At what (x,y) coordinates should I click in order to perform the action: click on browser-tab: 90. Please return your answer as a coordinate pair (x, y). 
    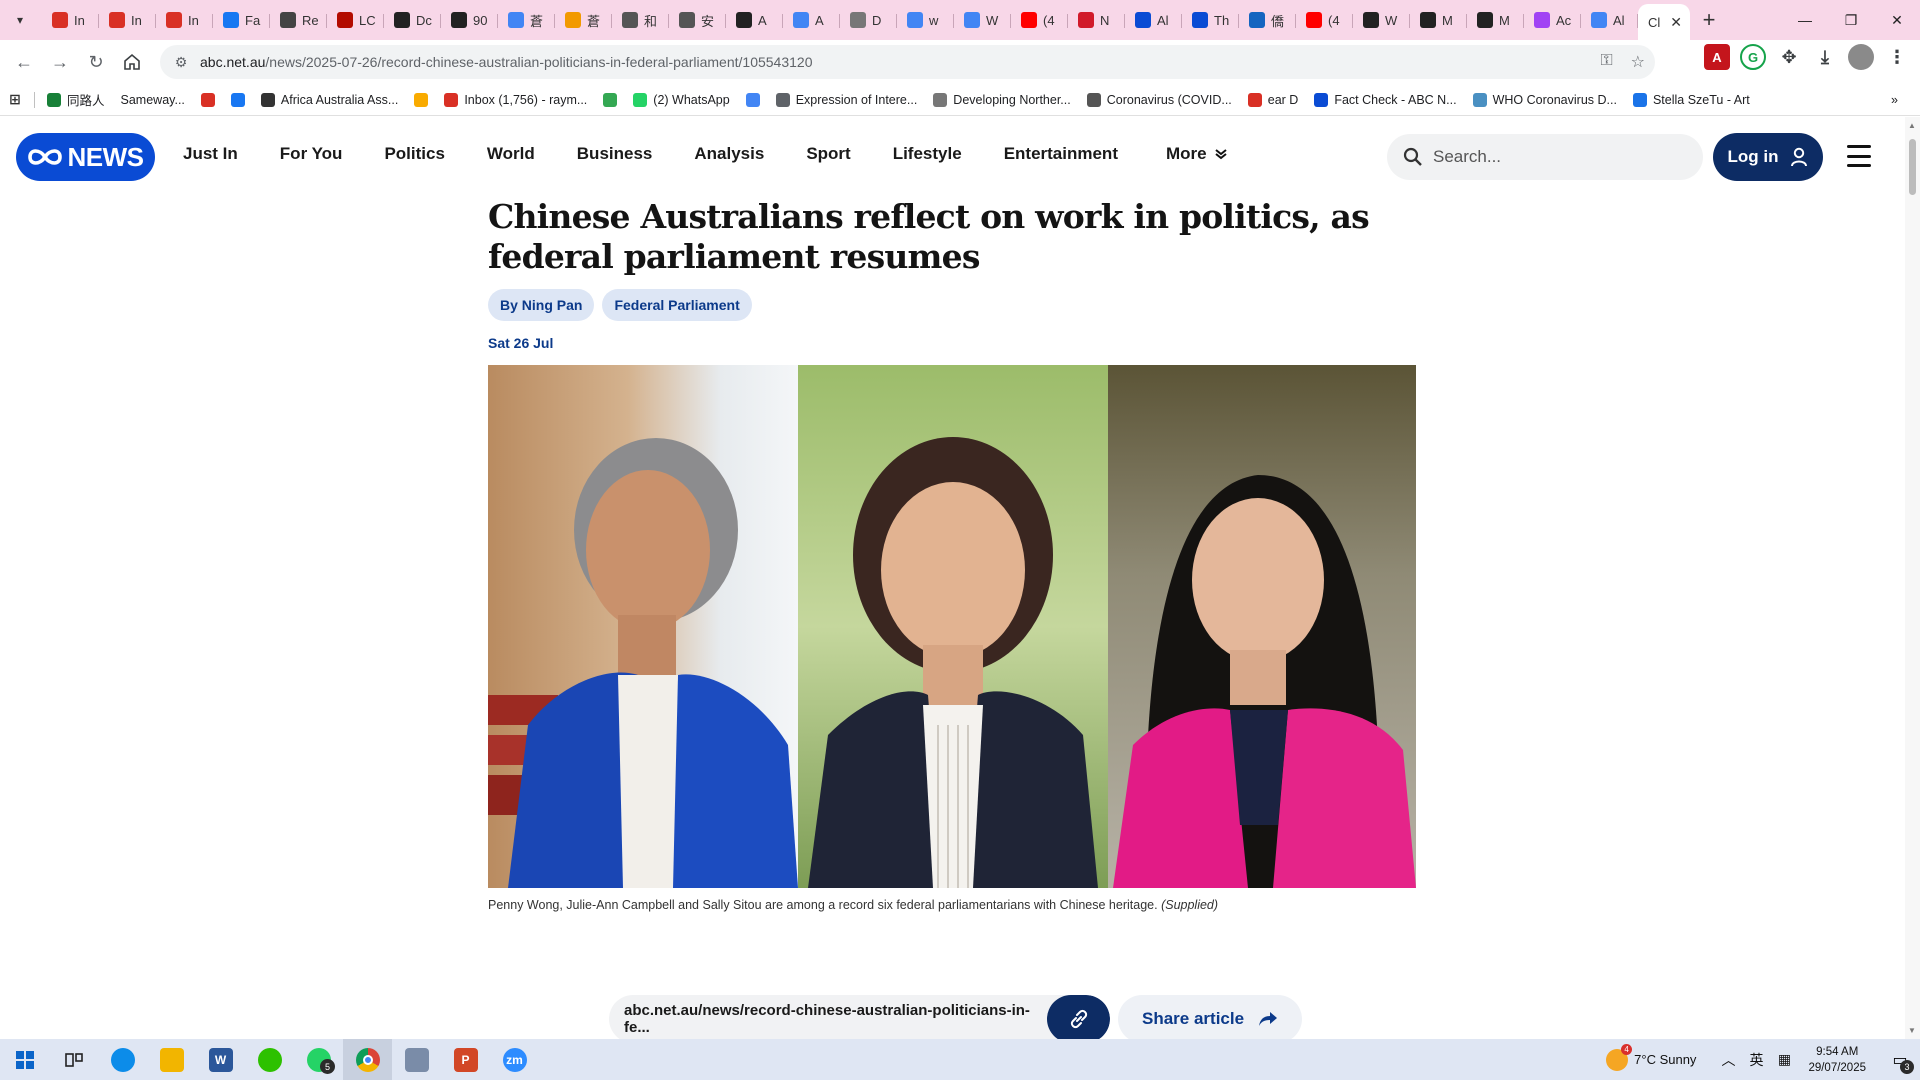
    Looking at the image, I should click on (469, 20).